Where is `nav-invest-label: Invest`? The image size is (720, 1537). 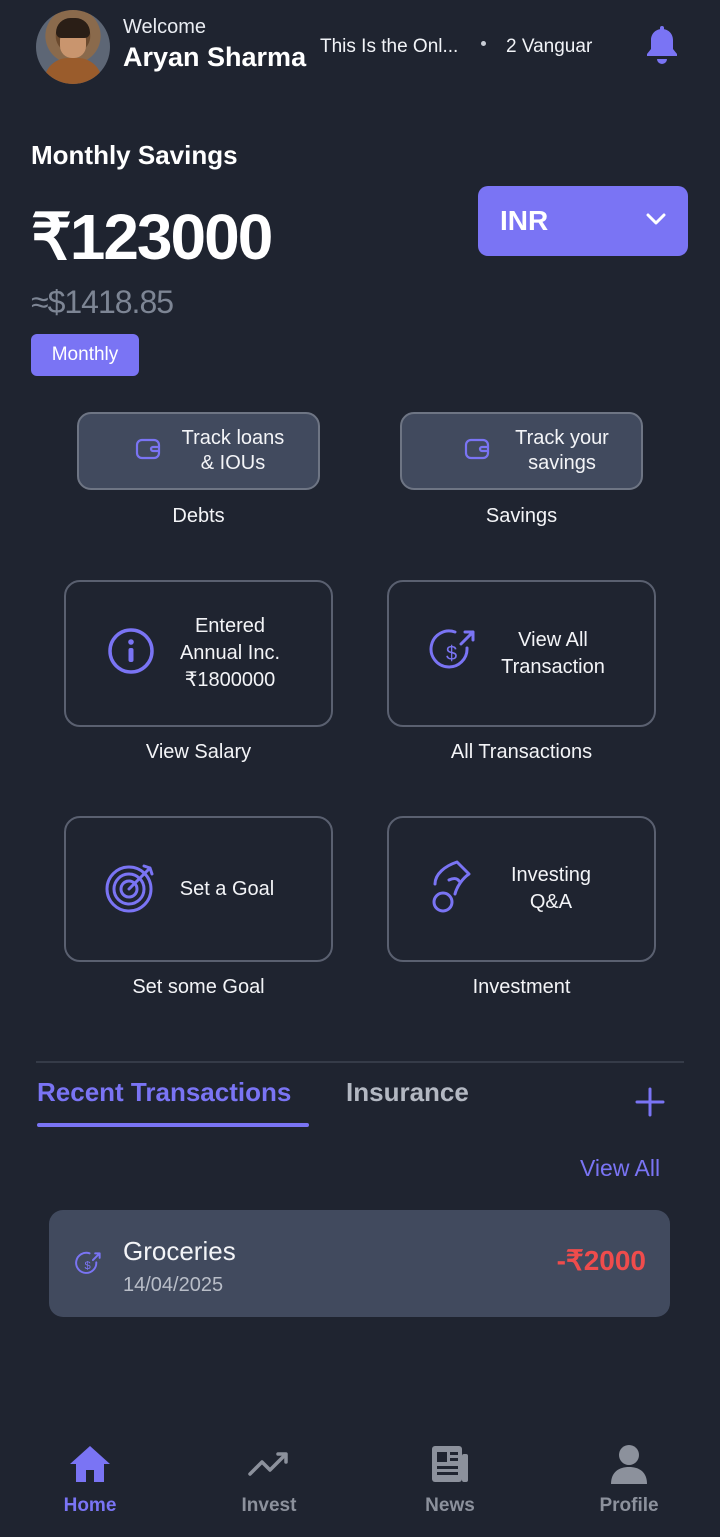
nav-invest-label: Invest is located at coordinates (269, 1505).